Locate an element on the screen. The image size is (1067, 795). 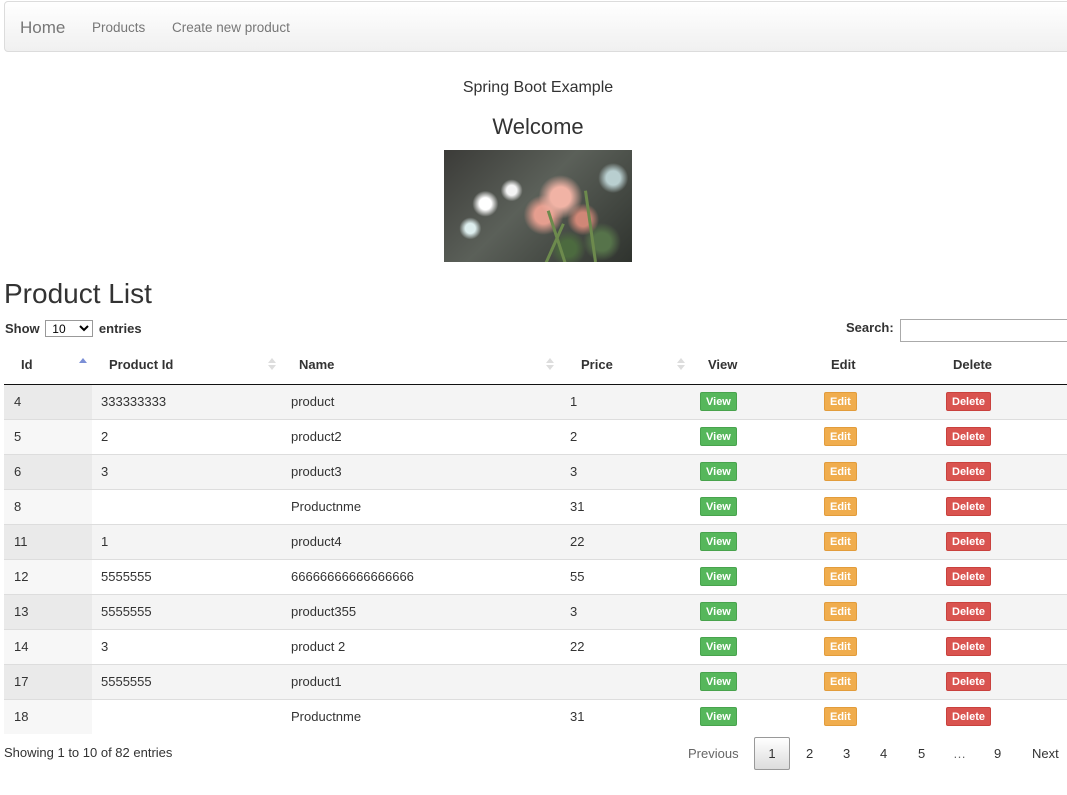
next-page-button: Next is located at coordinates (1045, 753).